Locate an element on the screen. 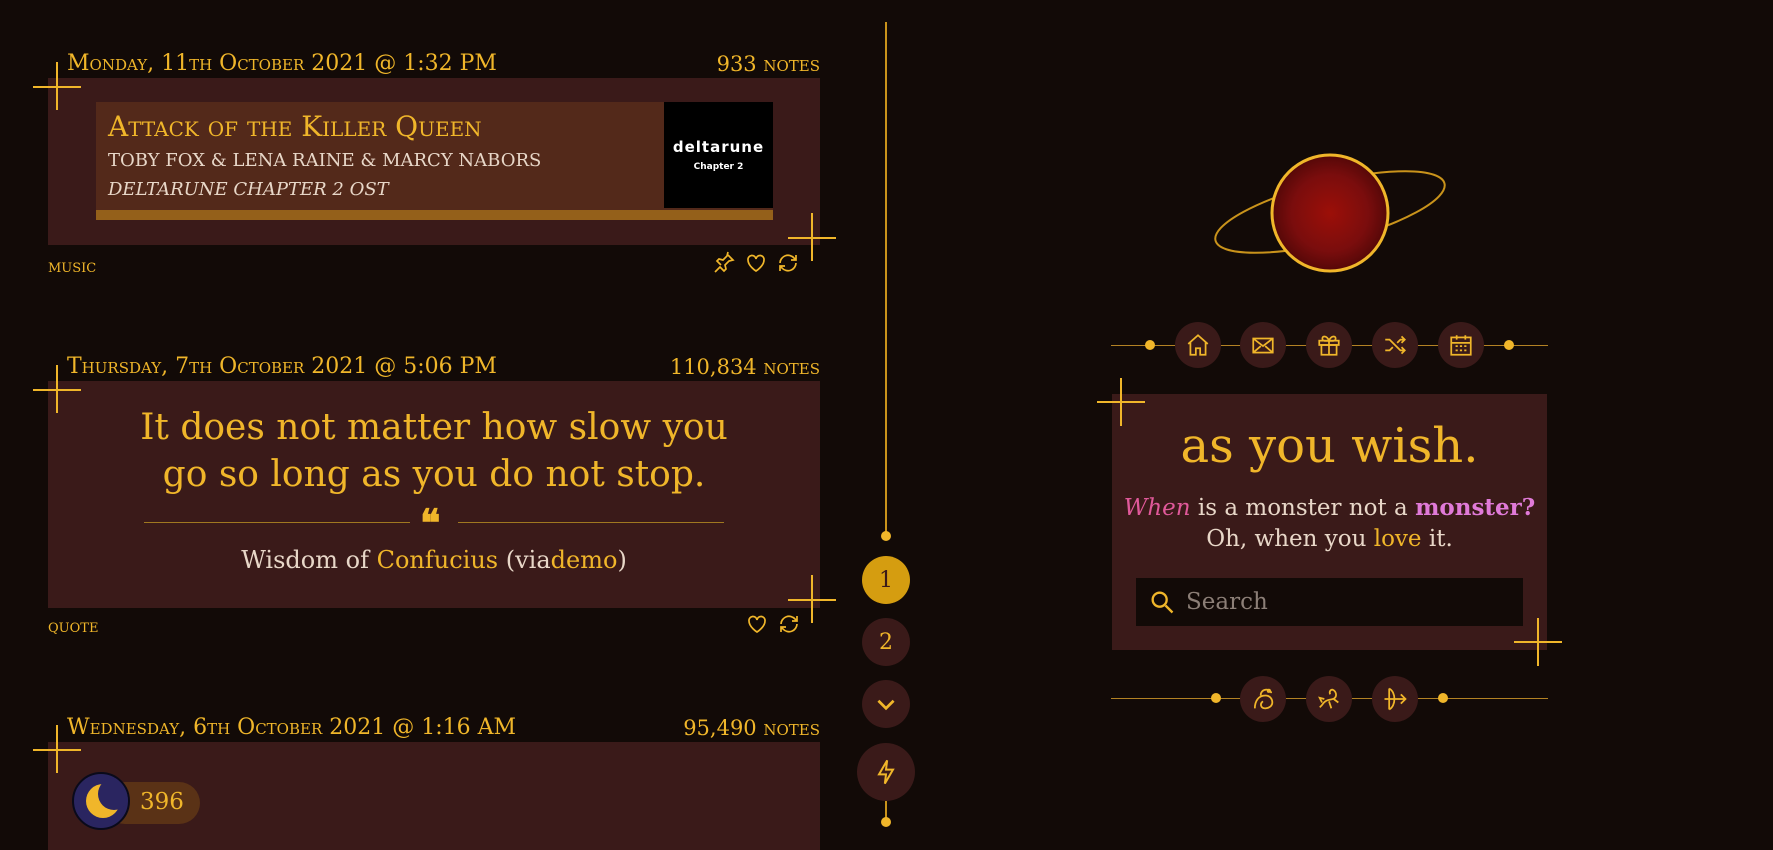 The image size is (1773, 850). gift-icon is located at coordinates (1329, 345).